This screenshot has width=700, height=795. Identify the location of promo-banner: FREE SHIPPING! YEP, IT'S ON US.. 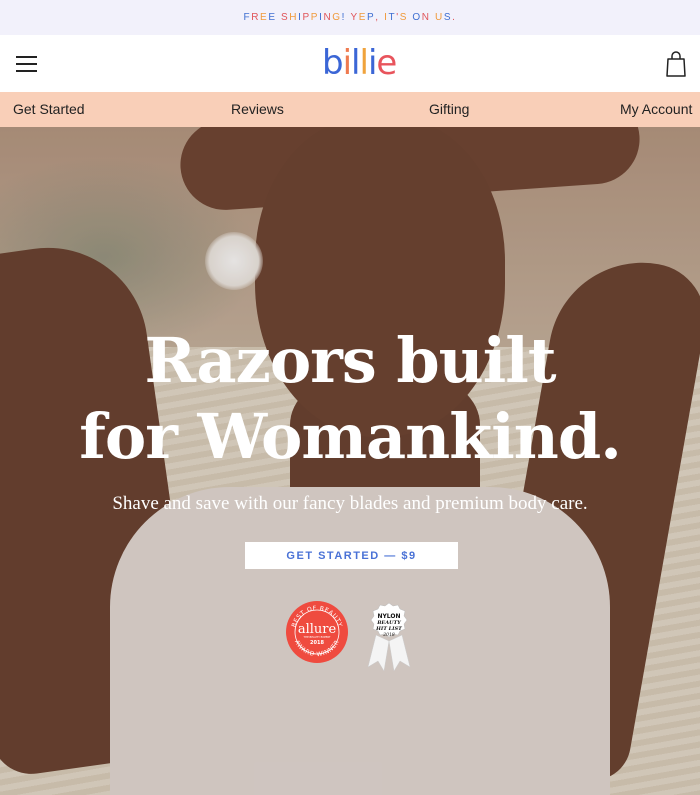
(350, 17).